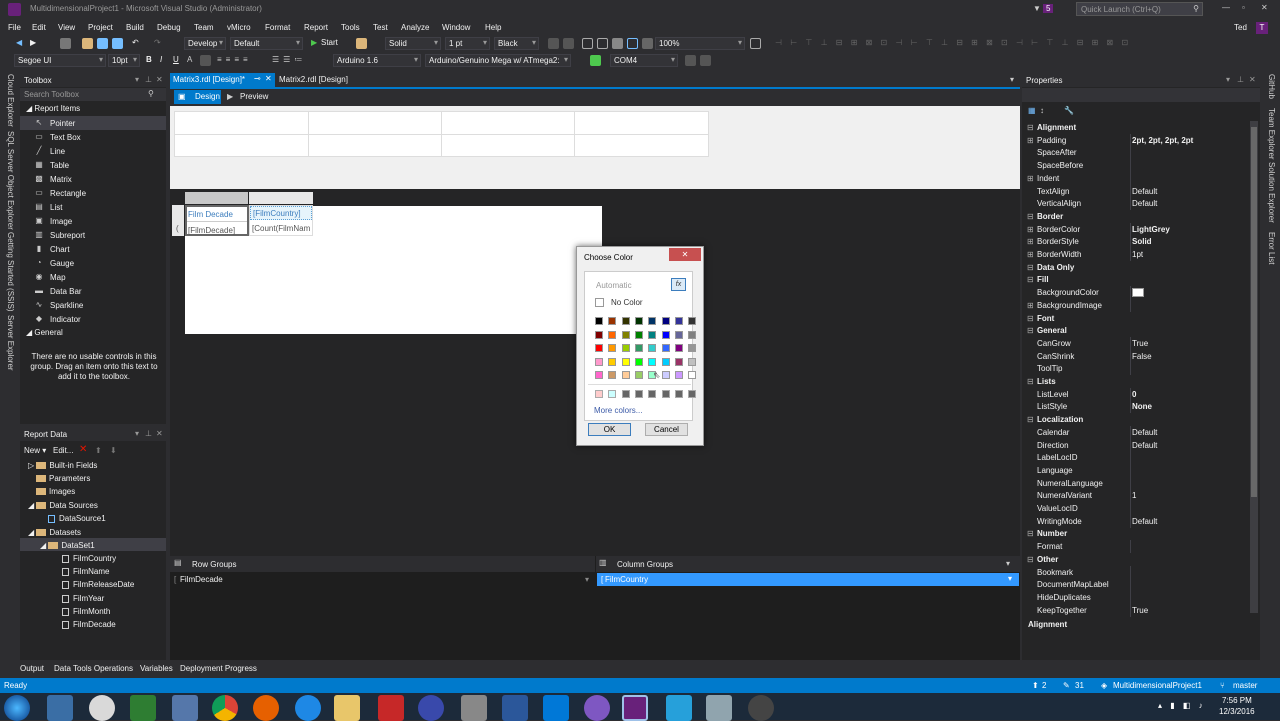 This screenshot has width=1280, height=721. What do you see at coordinates (217, 220) in the screenshot?
I see `matrix-corner: Film Decade [FilmDecade]` at bounding box center [217, 220].